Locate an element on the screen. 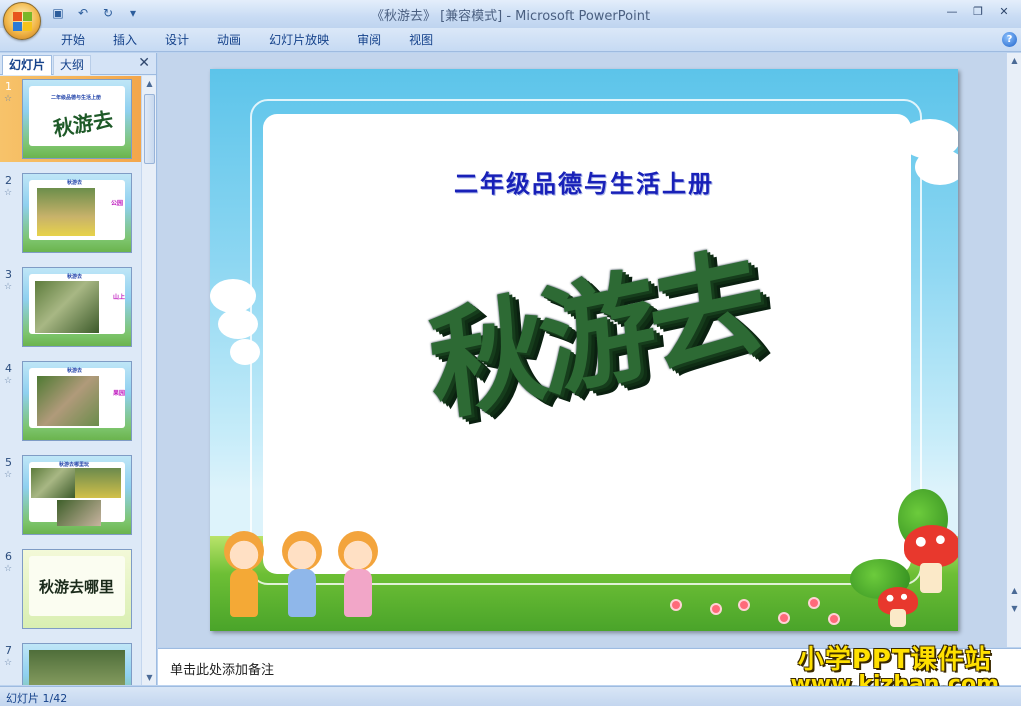 The width and height of the screenshot is (1021, 706). thumbnail-image: 秋游去 公园 is located at coordinates (77, 213).